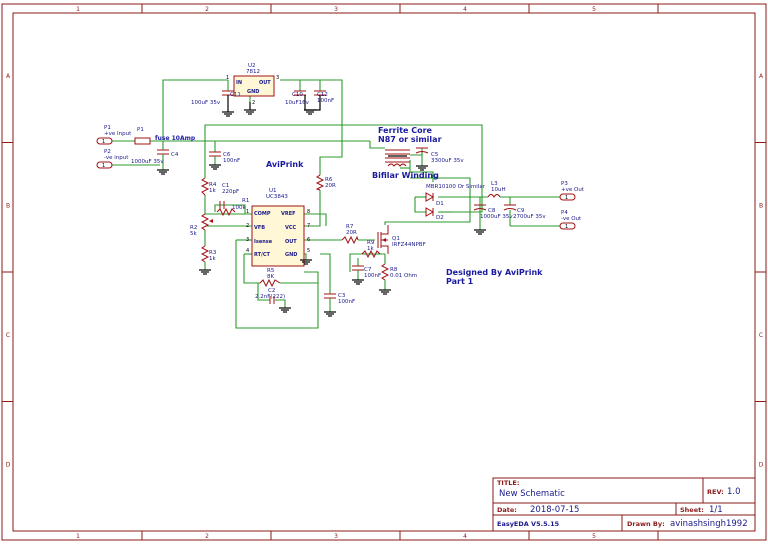 This screenshot has width=768, height=544. What do you see at coordinates (761, 205) in the screenshot?
I see `row-label-right: B` at bounding box center [761, 205].